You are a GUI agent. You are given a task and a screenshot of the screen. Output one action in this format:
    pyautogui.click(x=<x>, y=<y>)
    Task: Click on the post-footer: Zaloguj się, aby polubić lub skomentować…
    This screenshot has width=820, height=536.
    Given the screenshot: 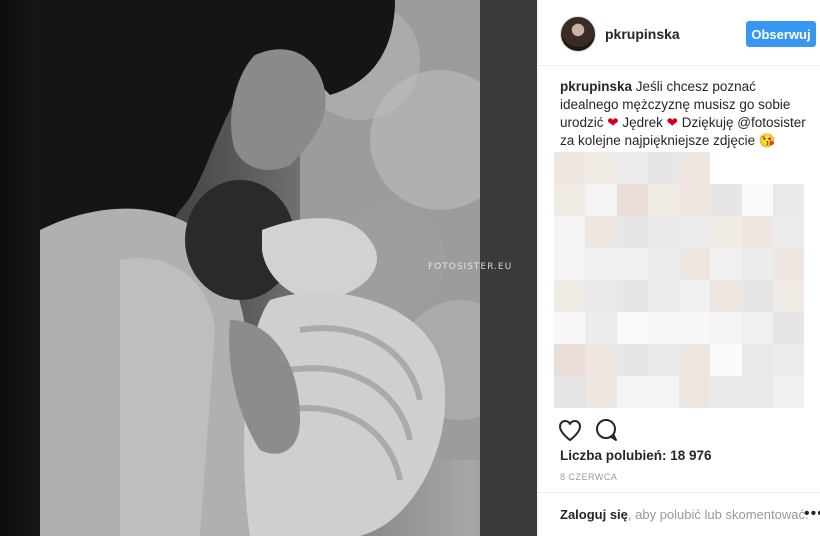 What is the action you would take?
    pyautogui.click(x=679, y=514)
    